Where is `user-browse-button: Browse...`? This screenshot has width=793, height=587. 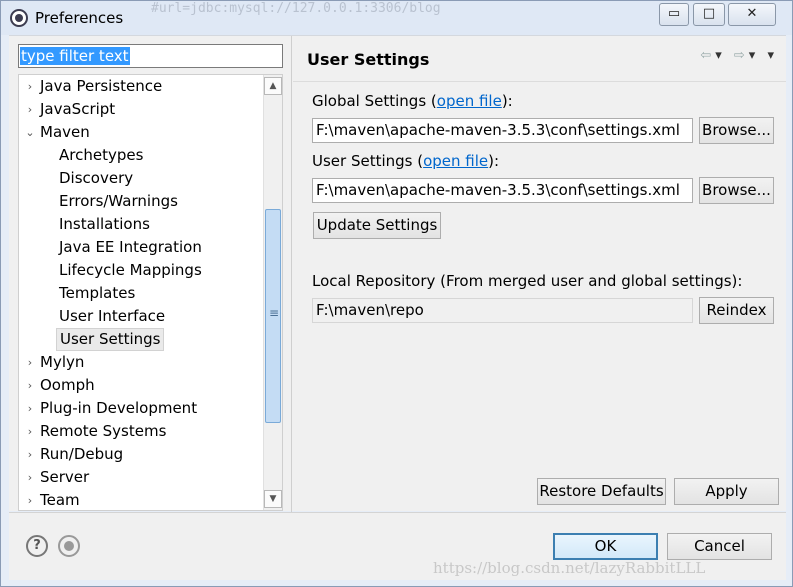 user-browse-button: Browse... is located at coordinates (736, 190).